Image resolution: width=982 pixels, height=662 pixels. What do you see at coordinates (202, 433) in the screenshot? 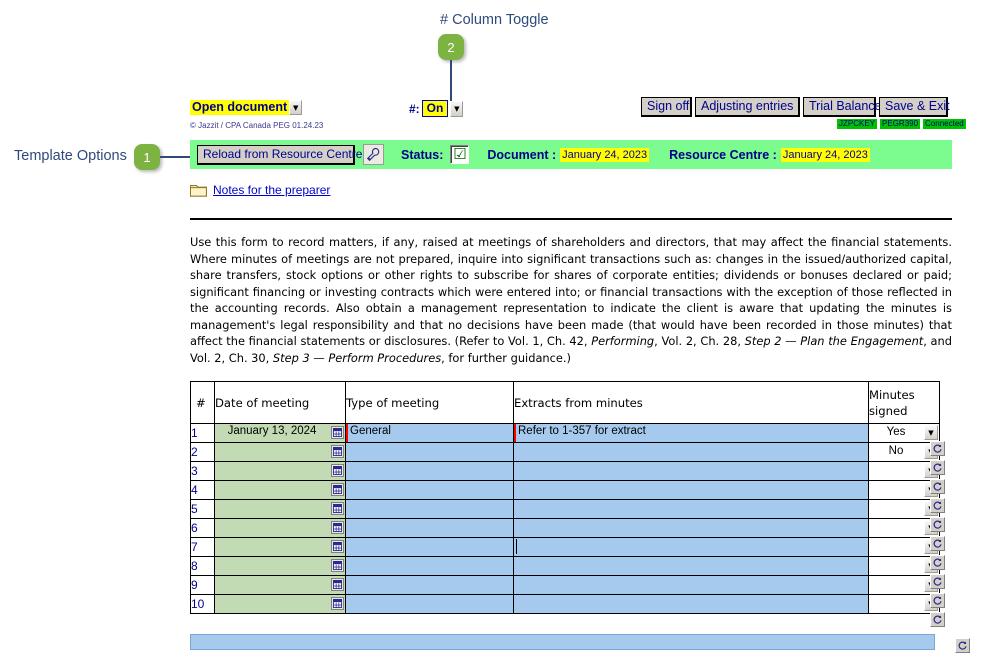
I see `row-number-cell: 1` at bounding box center [202, 433].